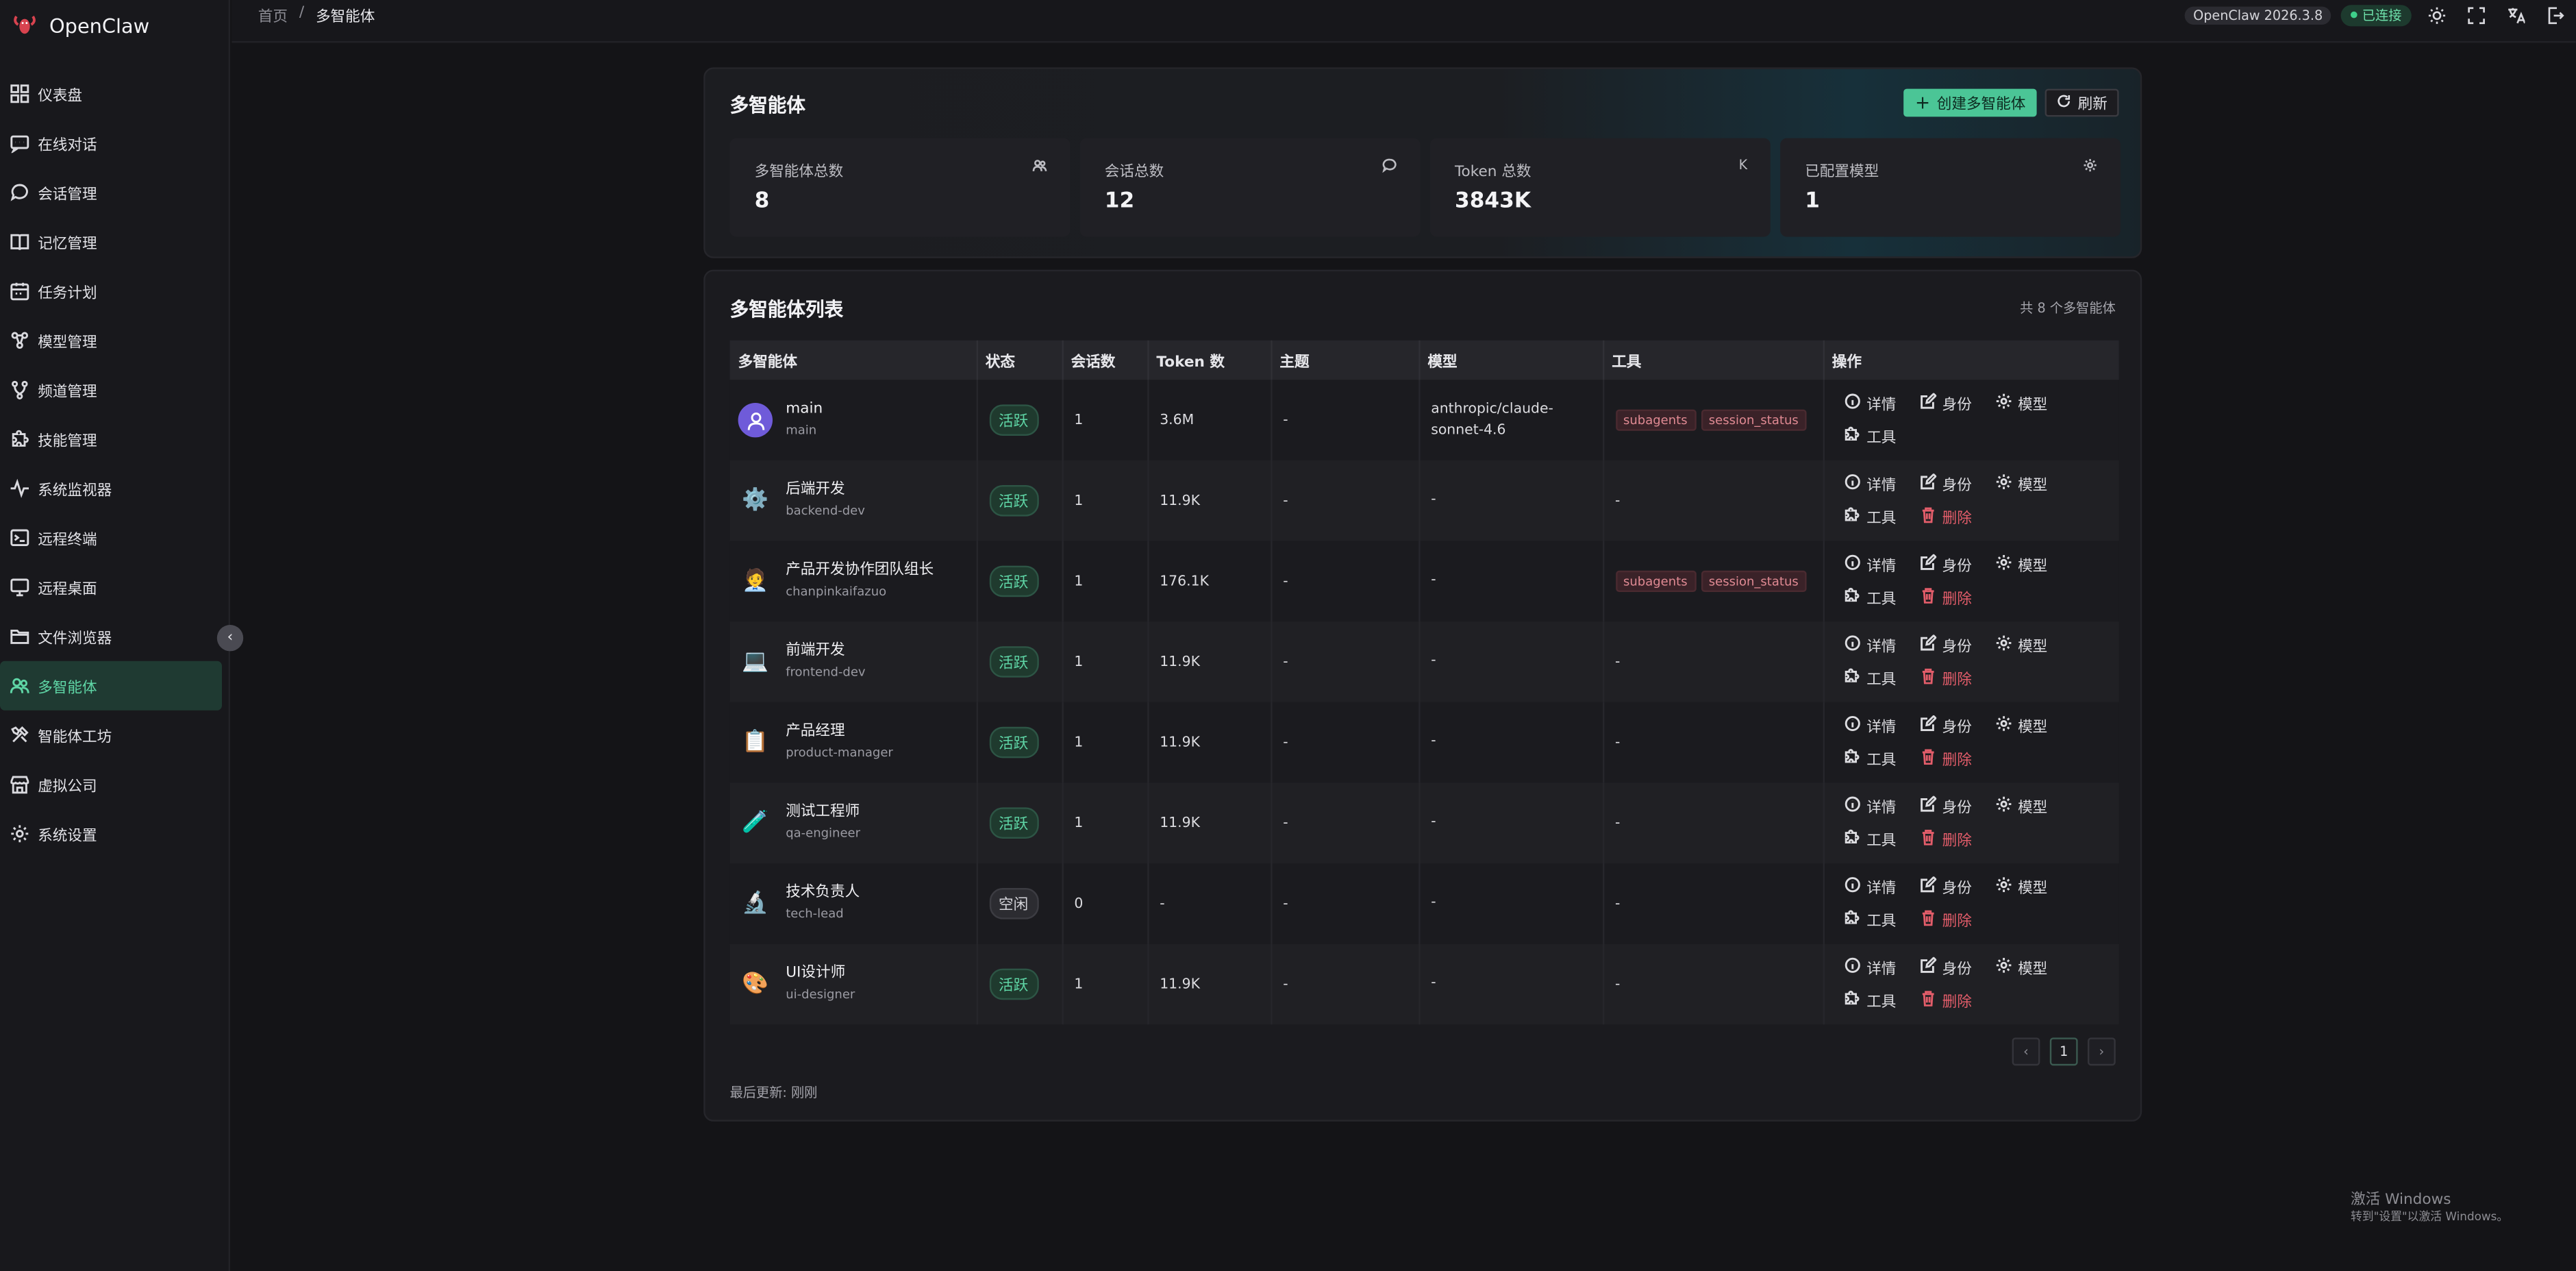 The height and width of the screenshot is (1271, 2576). I want to click on sessions-cell: 1, so click(1105, 984).